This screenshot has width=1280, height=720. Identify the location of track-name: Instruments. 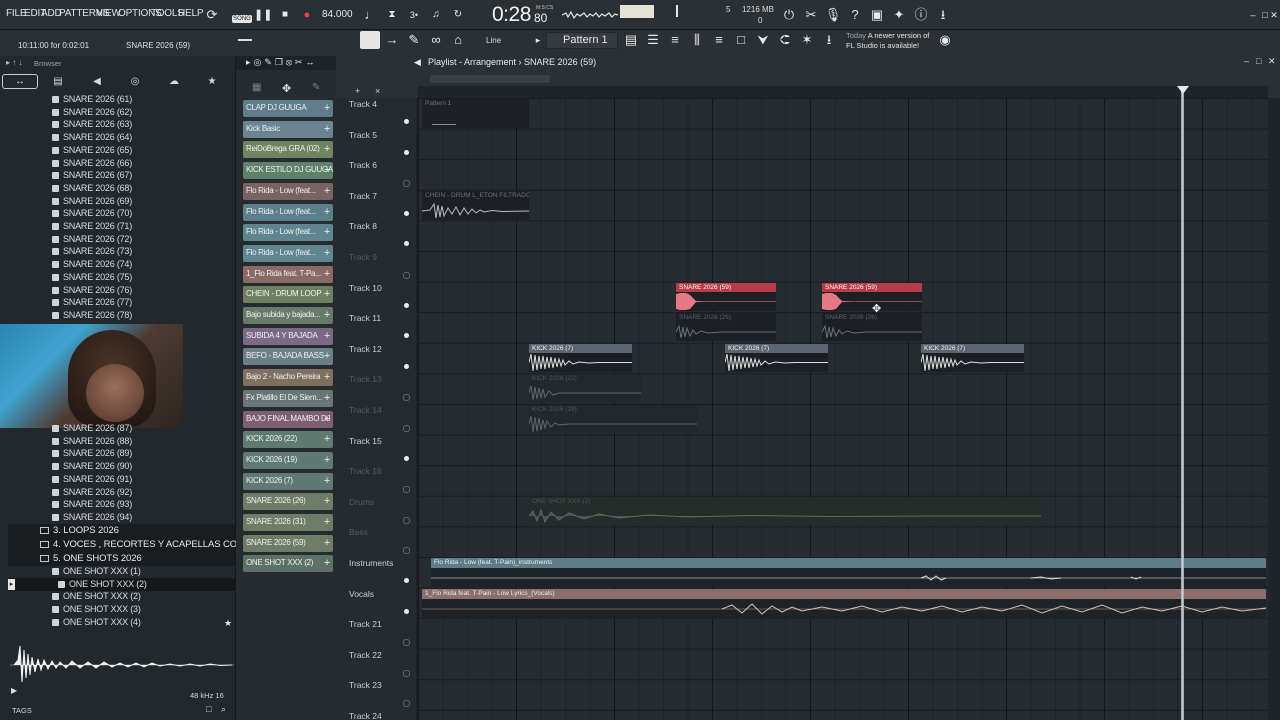
(371, 563).